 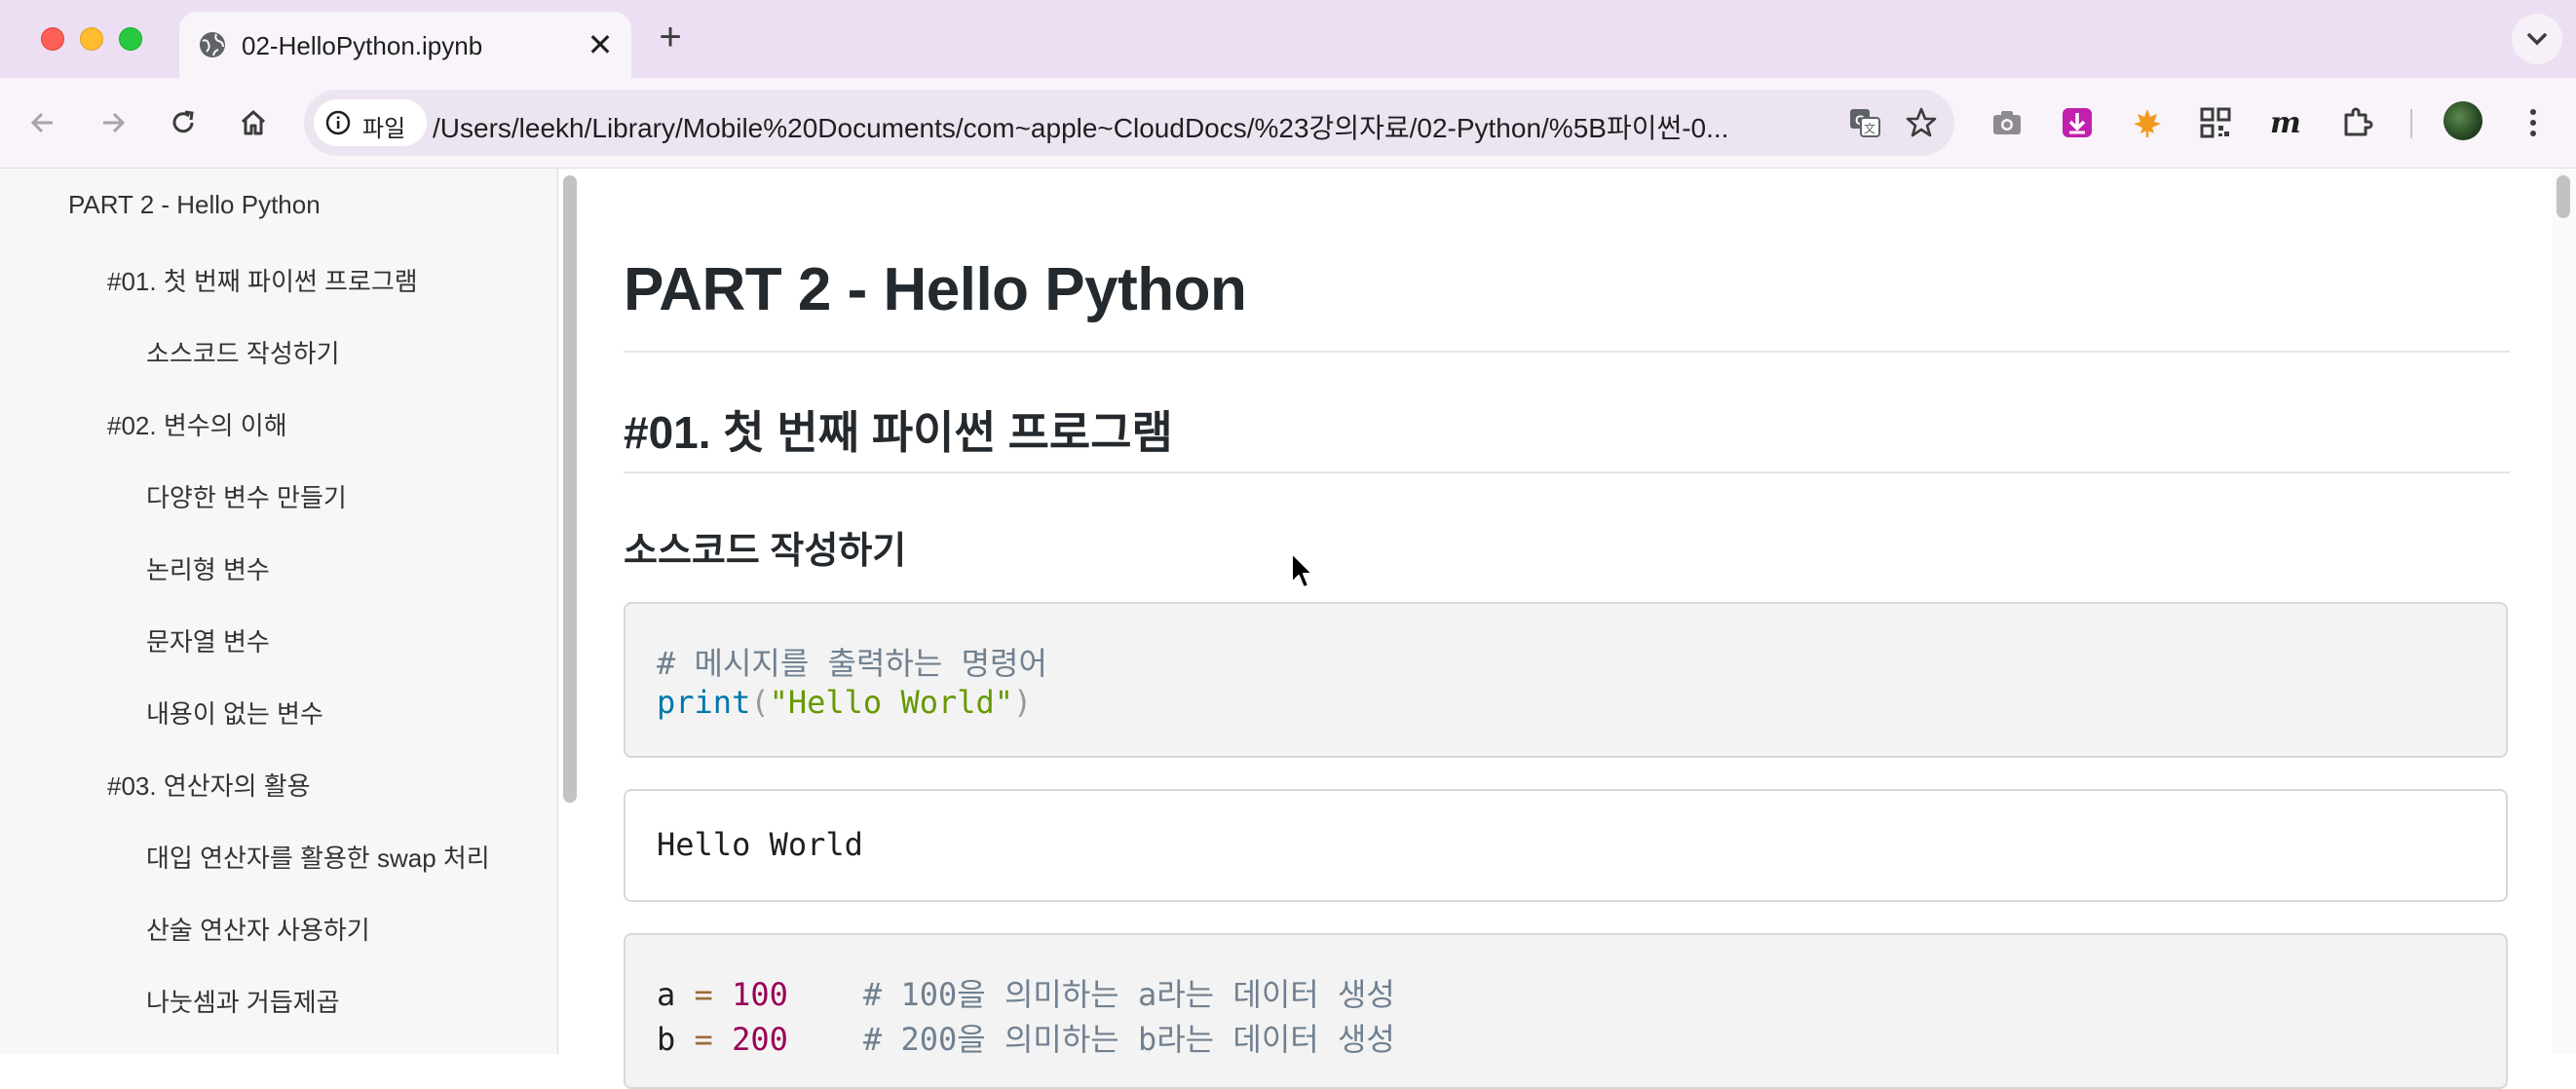 I want to click on maple-icon, so click(x=2147, y=123).